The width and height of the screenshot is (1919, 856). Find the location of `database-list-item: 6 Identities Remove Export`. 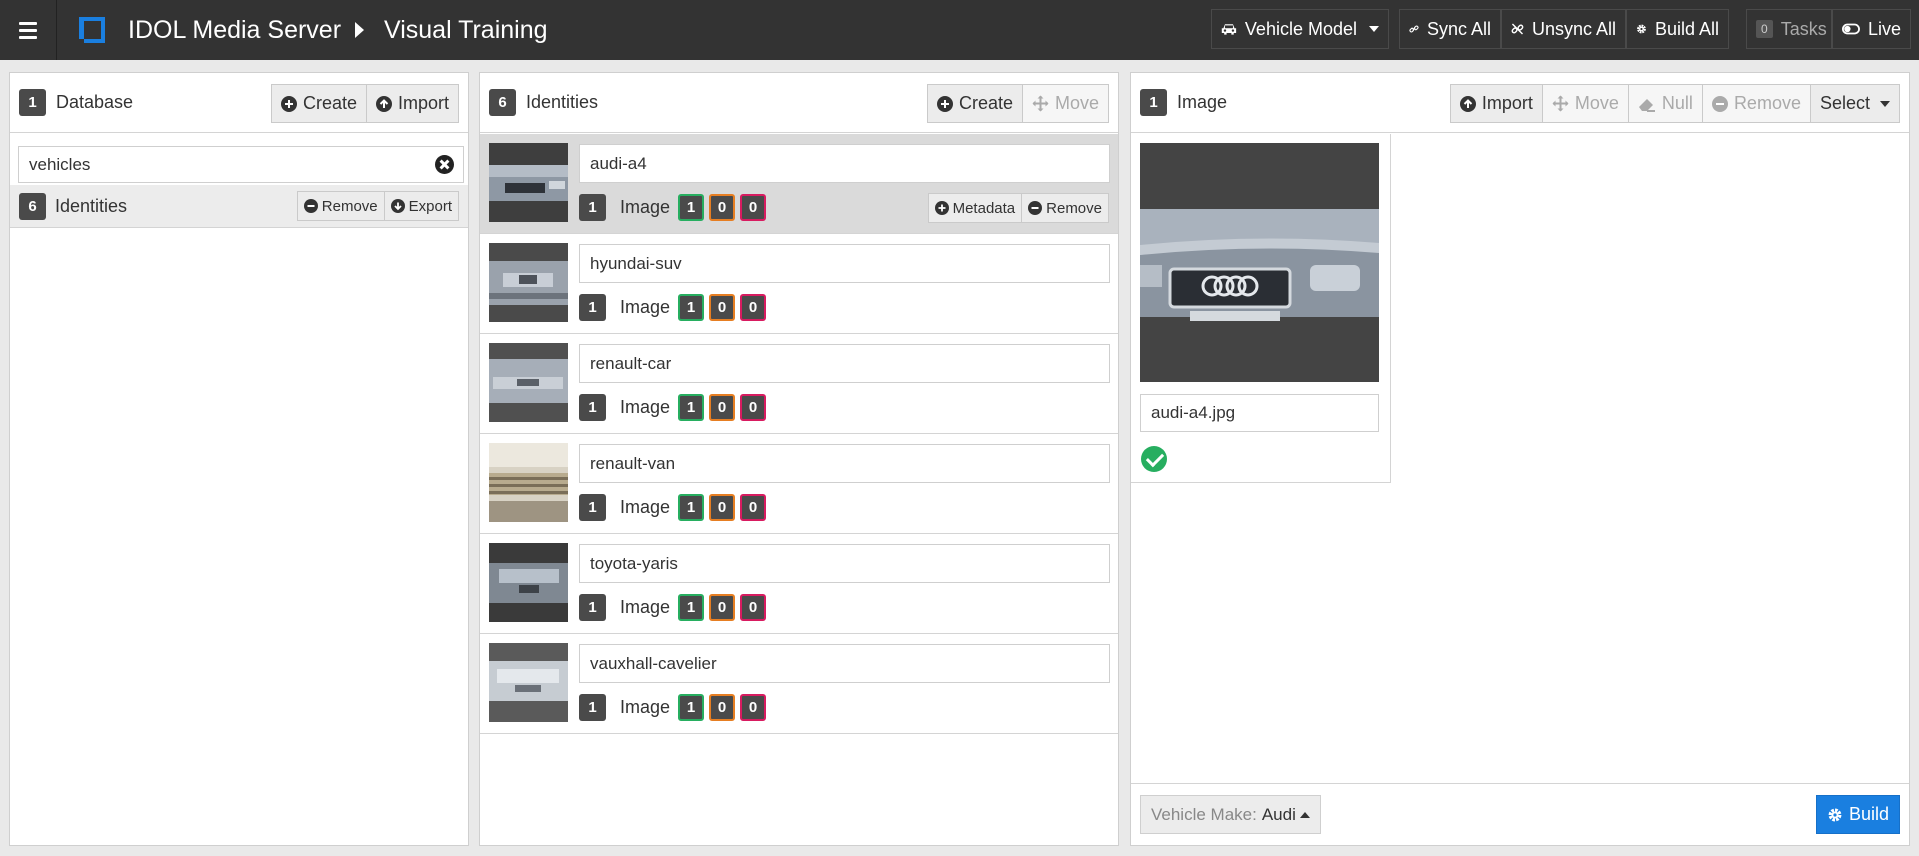

database-list-item: 6 Identities Remove Export is located at coordinates (239, 206).